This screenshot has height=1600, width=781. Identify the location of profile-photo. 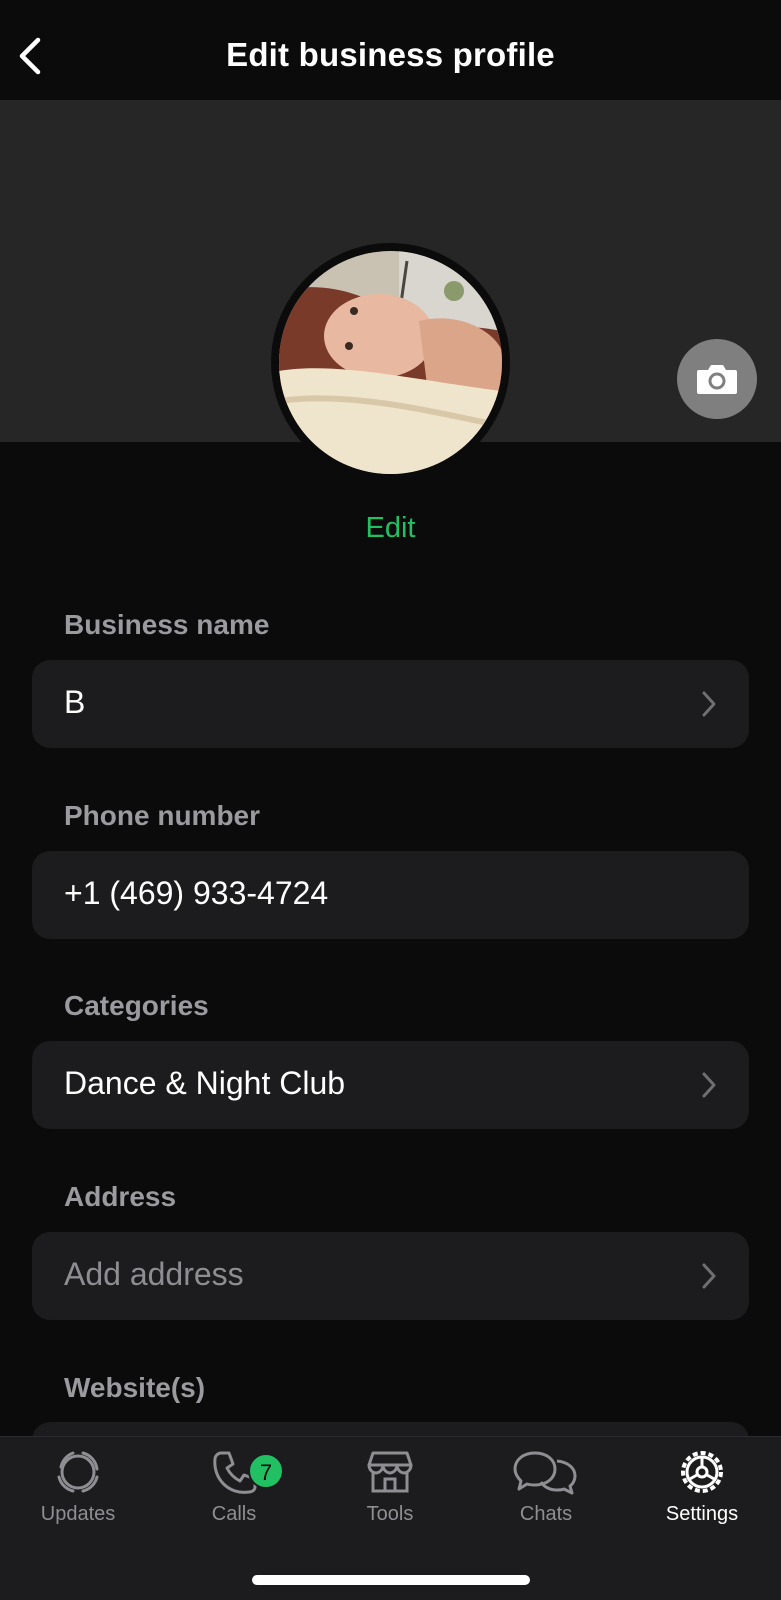
(390, 362).